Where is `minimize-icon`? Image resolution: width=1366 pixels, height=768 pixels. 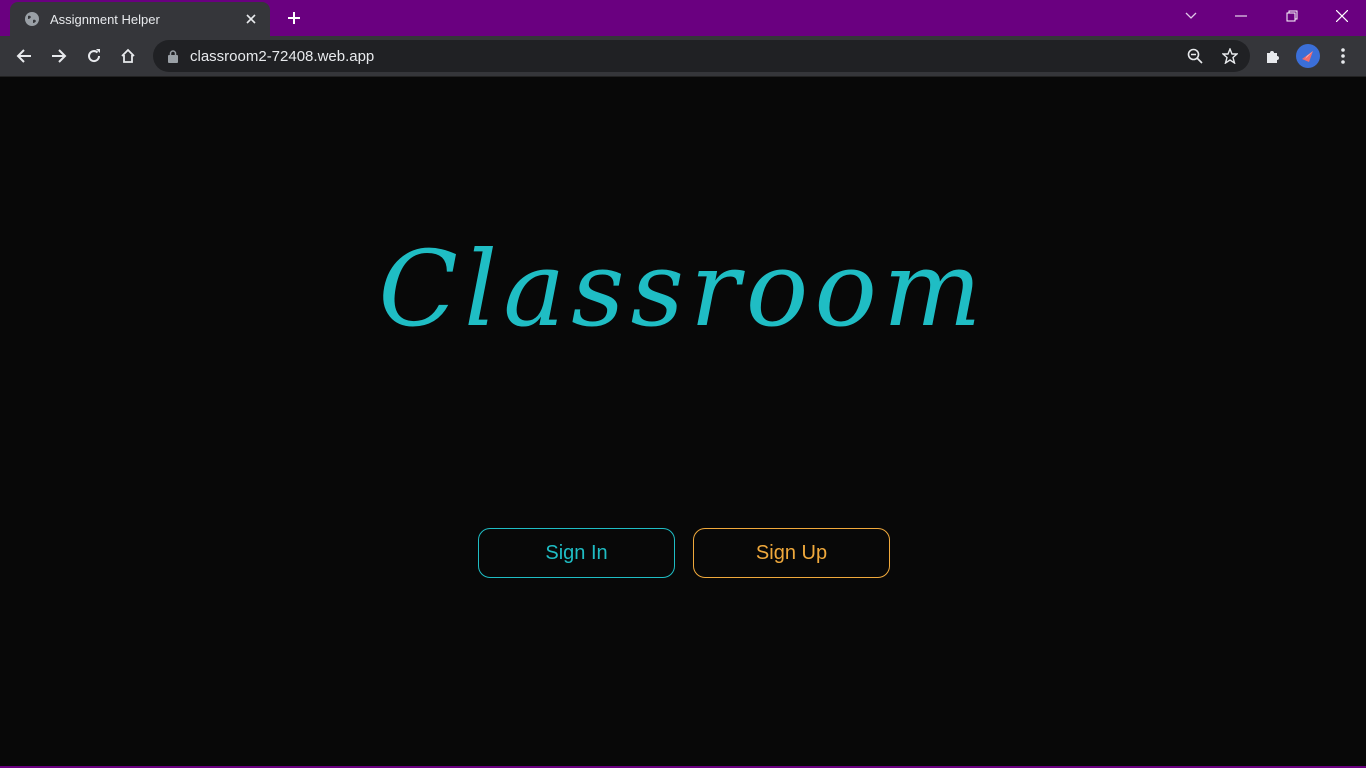
minimize-icon is located at coordinates (1241, 16).